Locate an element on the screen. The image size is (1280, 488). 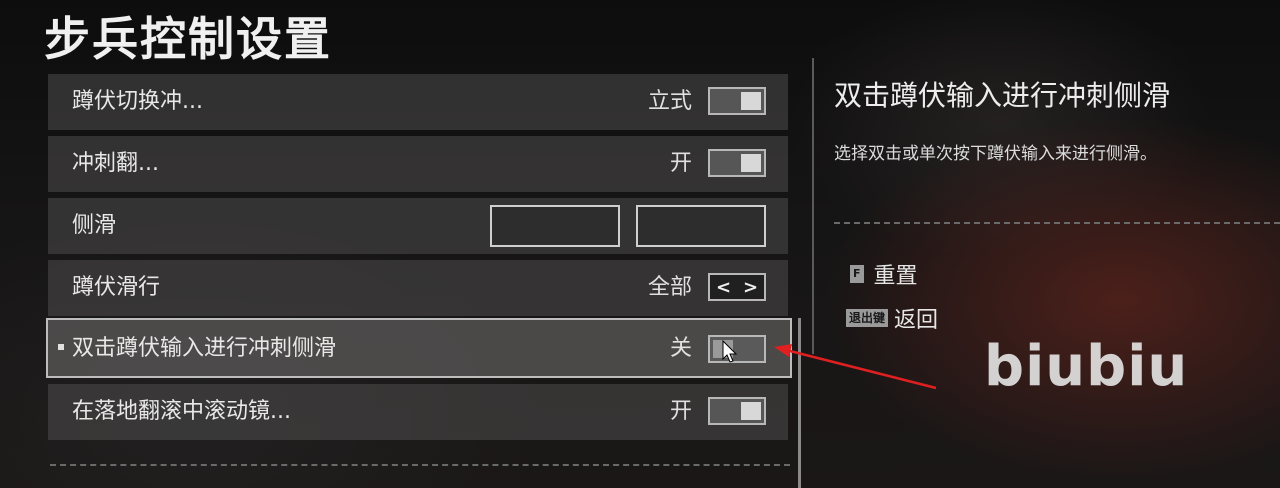
mouse-cursor-icon is located at coordinates (730, 351).